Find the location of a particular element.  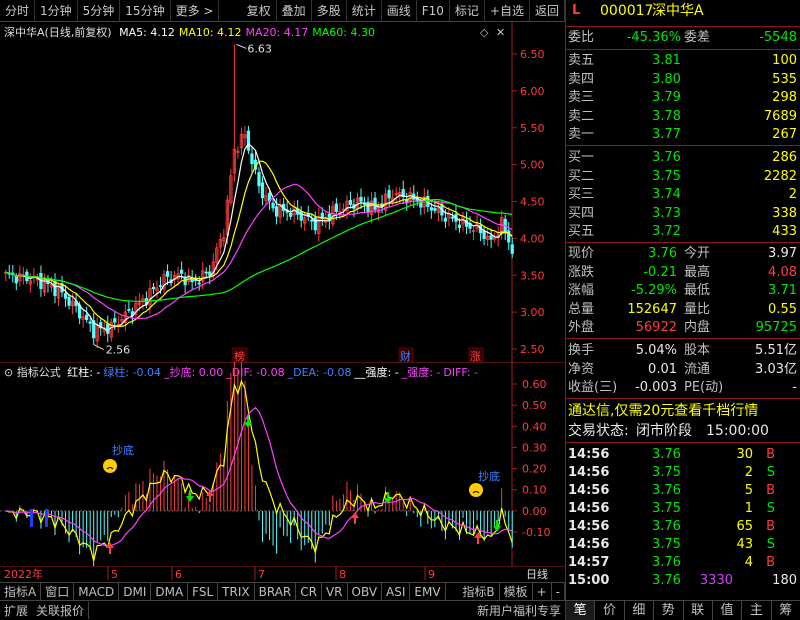

expand-button: 扩展 is located at coordinates (16, 610).